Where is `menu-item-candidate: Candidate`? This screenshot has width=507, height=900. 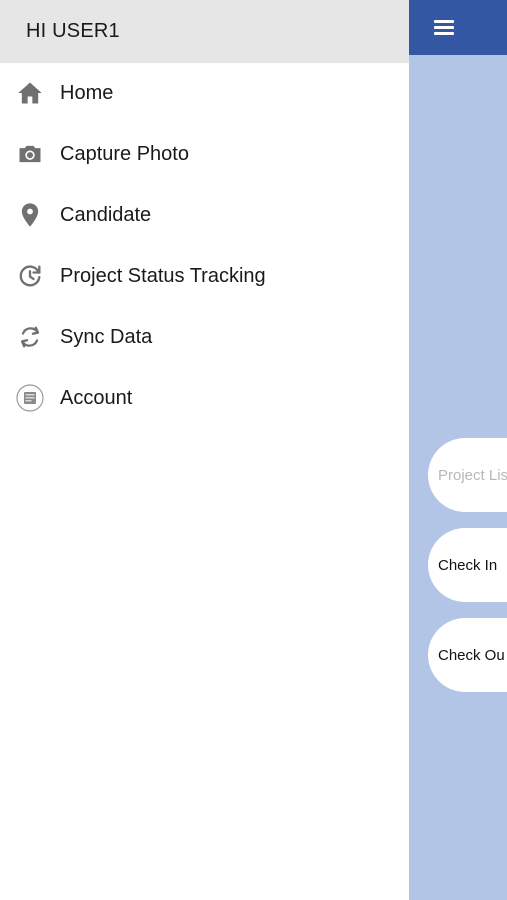 menu-item-candidate: Candidate is located at coordinates (204, 215).